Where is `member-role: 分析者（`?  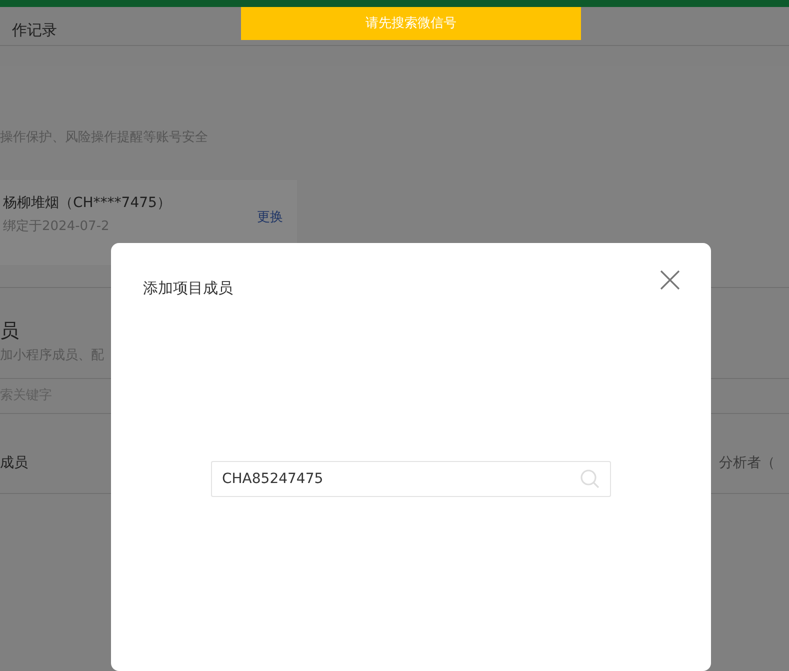
member-role: 分析者（ is located at coordinates (747, 463).